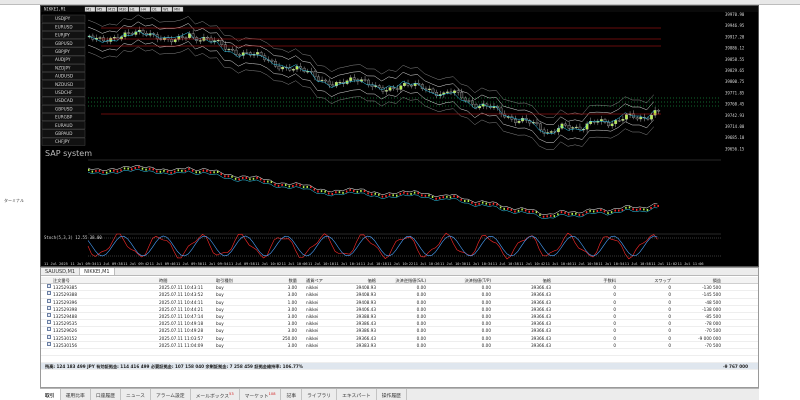  I want to click on symbol-button-label: EURUSD, so click(64, 26).